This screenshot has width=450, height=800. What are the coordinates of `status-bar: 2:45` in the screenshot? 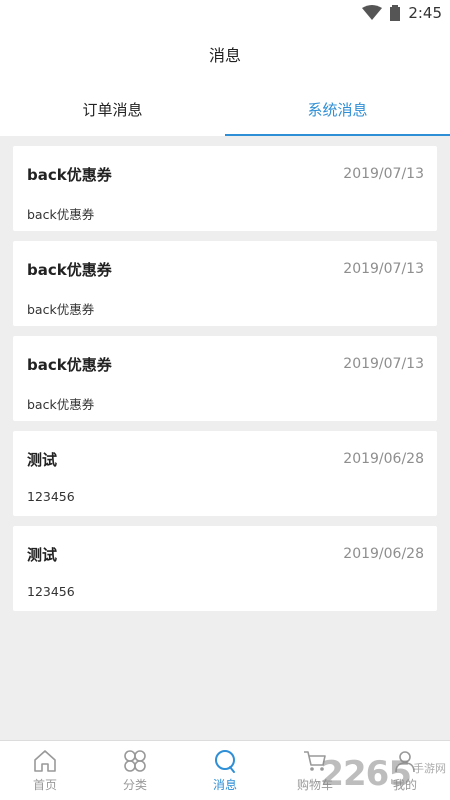 It's located at (225, 13).